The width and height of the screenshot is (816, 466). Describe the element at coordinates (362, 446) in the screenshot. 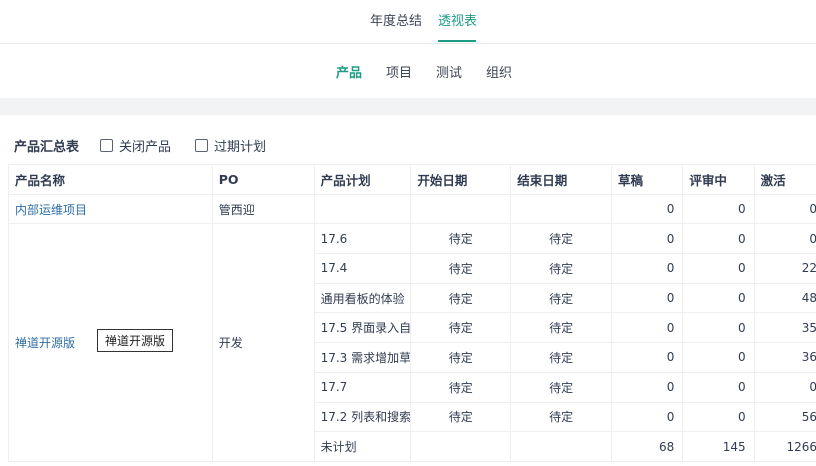

I see `plan-cell: 未计划` at that location.